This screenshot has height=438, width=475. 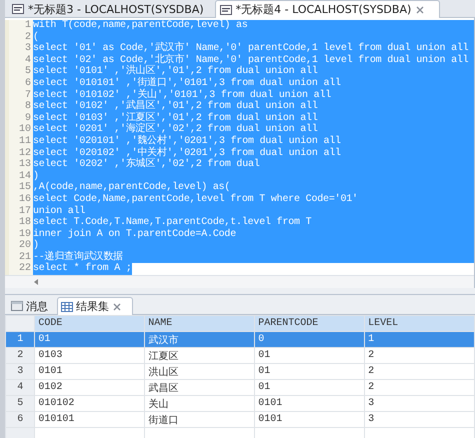 I want to click on table-cell: 0, so click(x=309, y=340).